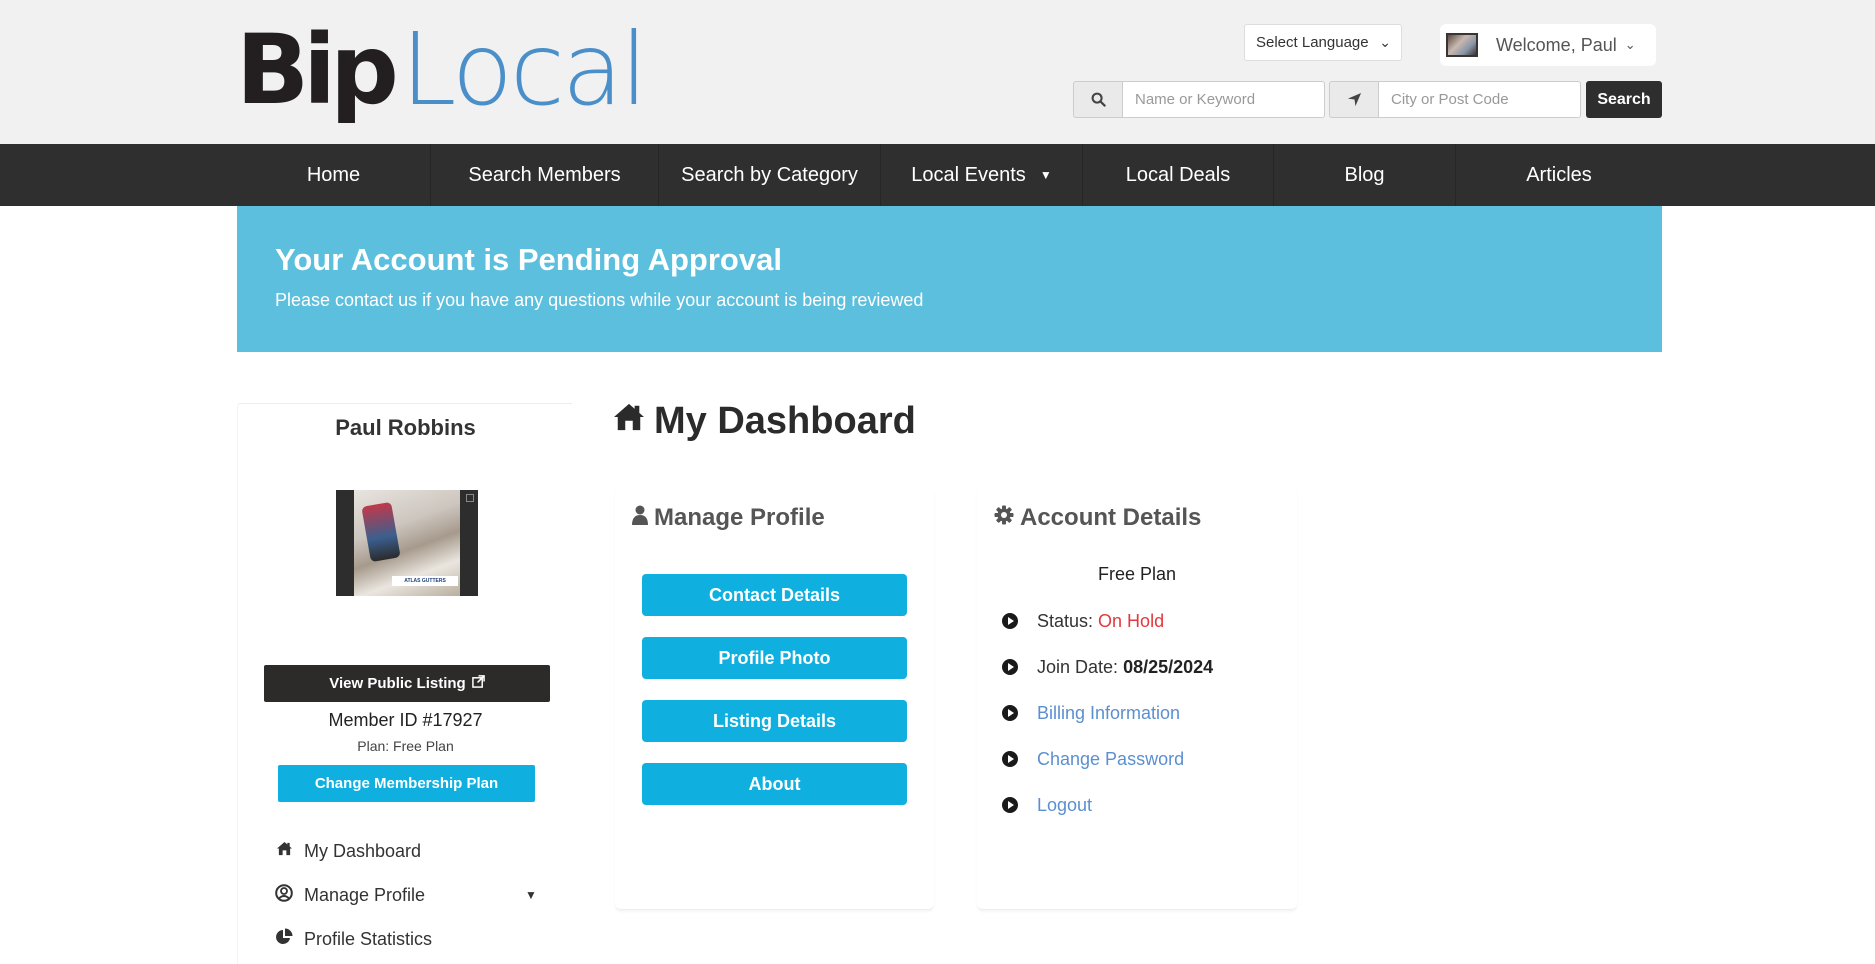  I want to click on language-select: Select Language ⌄, so click(1323, 42).